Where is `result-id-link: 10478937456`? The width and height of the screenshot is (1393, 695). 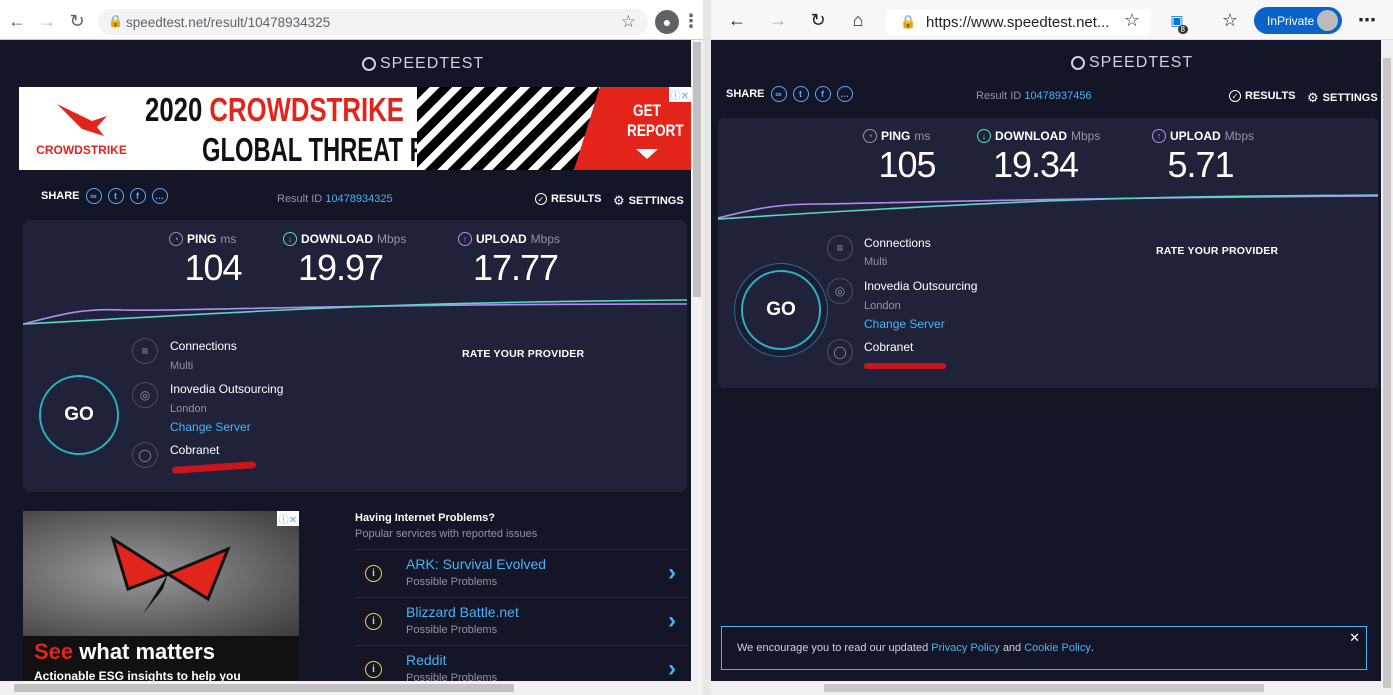
result-id-link: 10478937456 is located at coordinates (1057, 96).